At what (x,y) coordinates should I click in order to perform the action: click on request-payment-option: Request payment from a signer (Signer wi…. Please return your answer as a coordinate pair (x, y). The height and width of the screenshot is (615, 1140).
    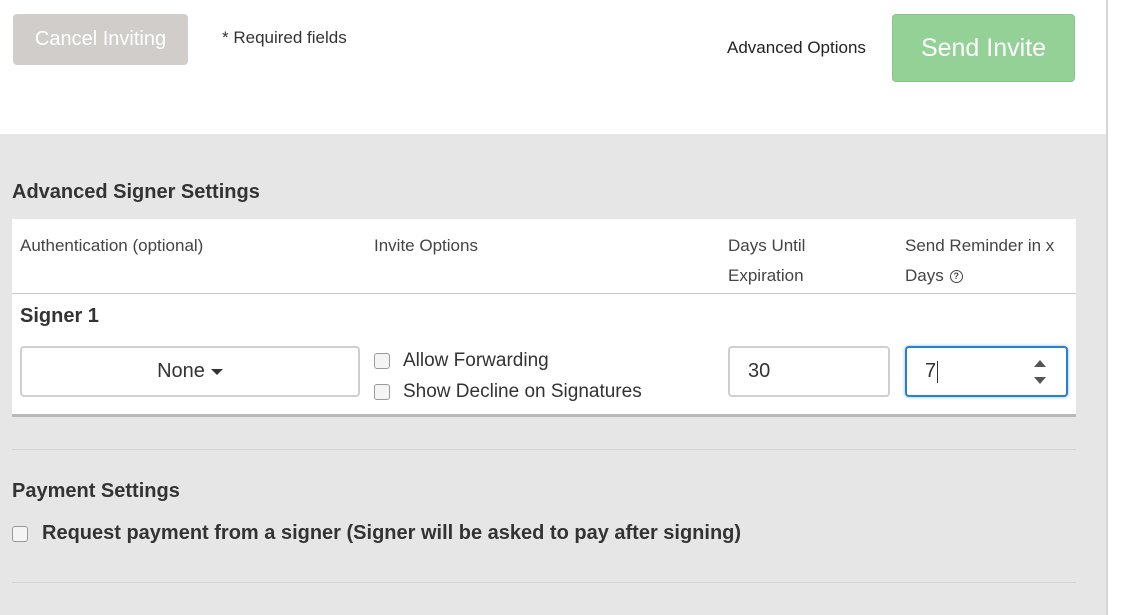
    Looking at the image, I should click on (376, 533).